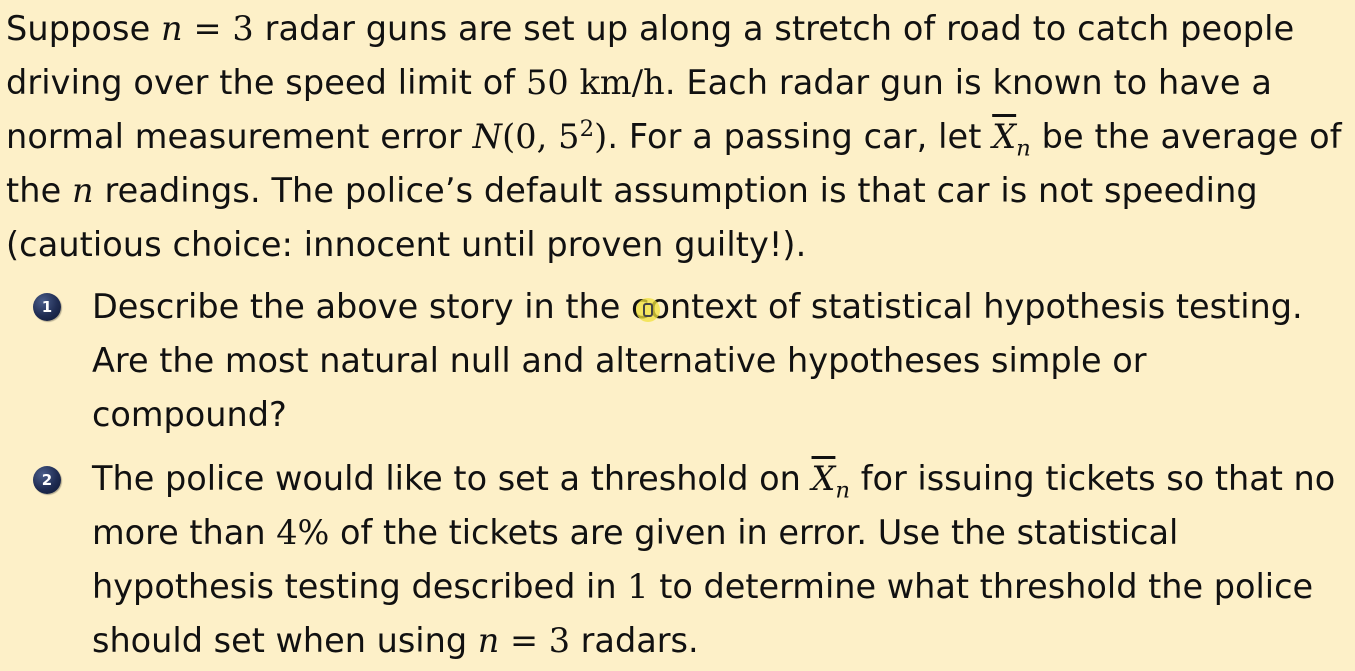  I want to click on math-n-2: n, so click(83, 190).